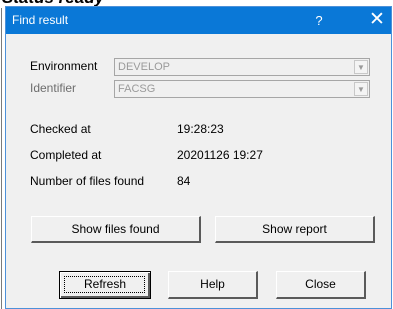  What do you see at coordinates (242, 67) in the screenshot?
I see `environment-select: DEVELOP ▼` at bounding box center [242, 67].